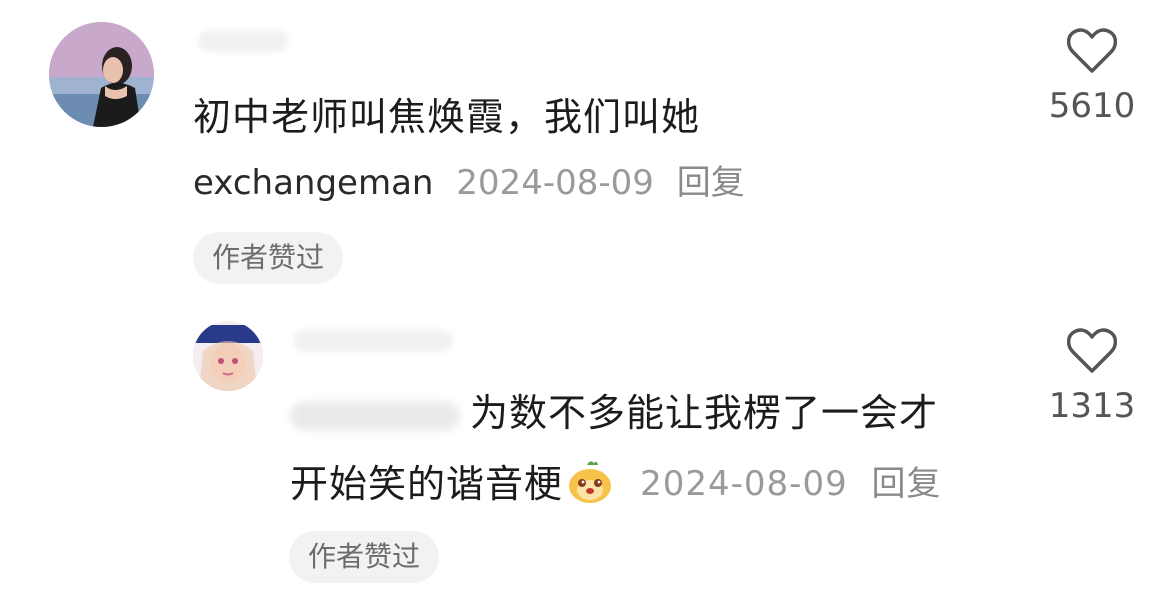 Image resolution: width=1169 pixels, height=601 pixels. I want to click on comment-text: 初中老师叫焦焕霞，我们叫她, so click(447, 117).